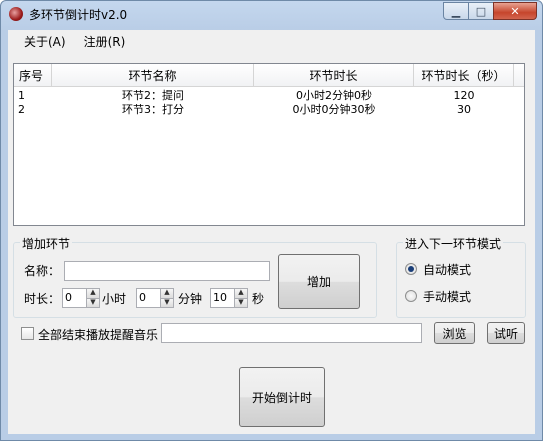 This screenshot has width=543, height=441. I want to click on add-segment-group-title: 增加环节, so click(46, 243).